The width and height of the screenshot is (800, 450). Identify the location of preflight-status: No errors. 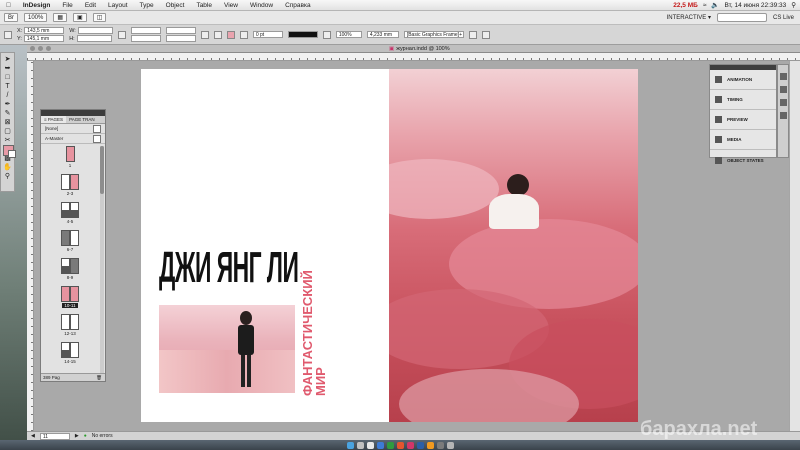
(102, 436).